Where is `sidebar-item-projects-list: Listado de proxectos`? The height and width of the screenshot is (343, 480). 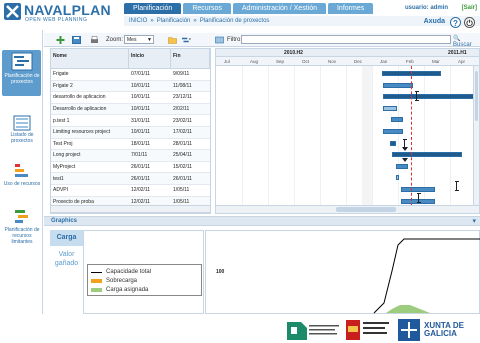 sidebar-item-projects-list: Listado de proxectos is located at coordinates (22, 129).